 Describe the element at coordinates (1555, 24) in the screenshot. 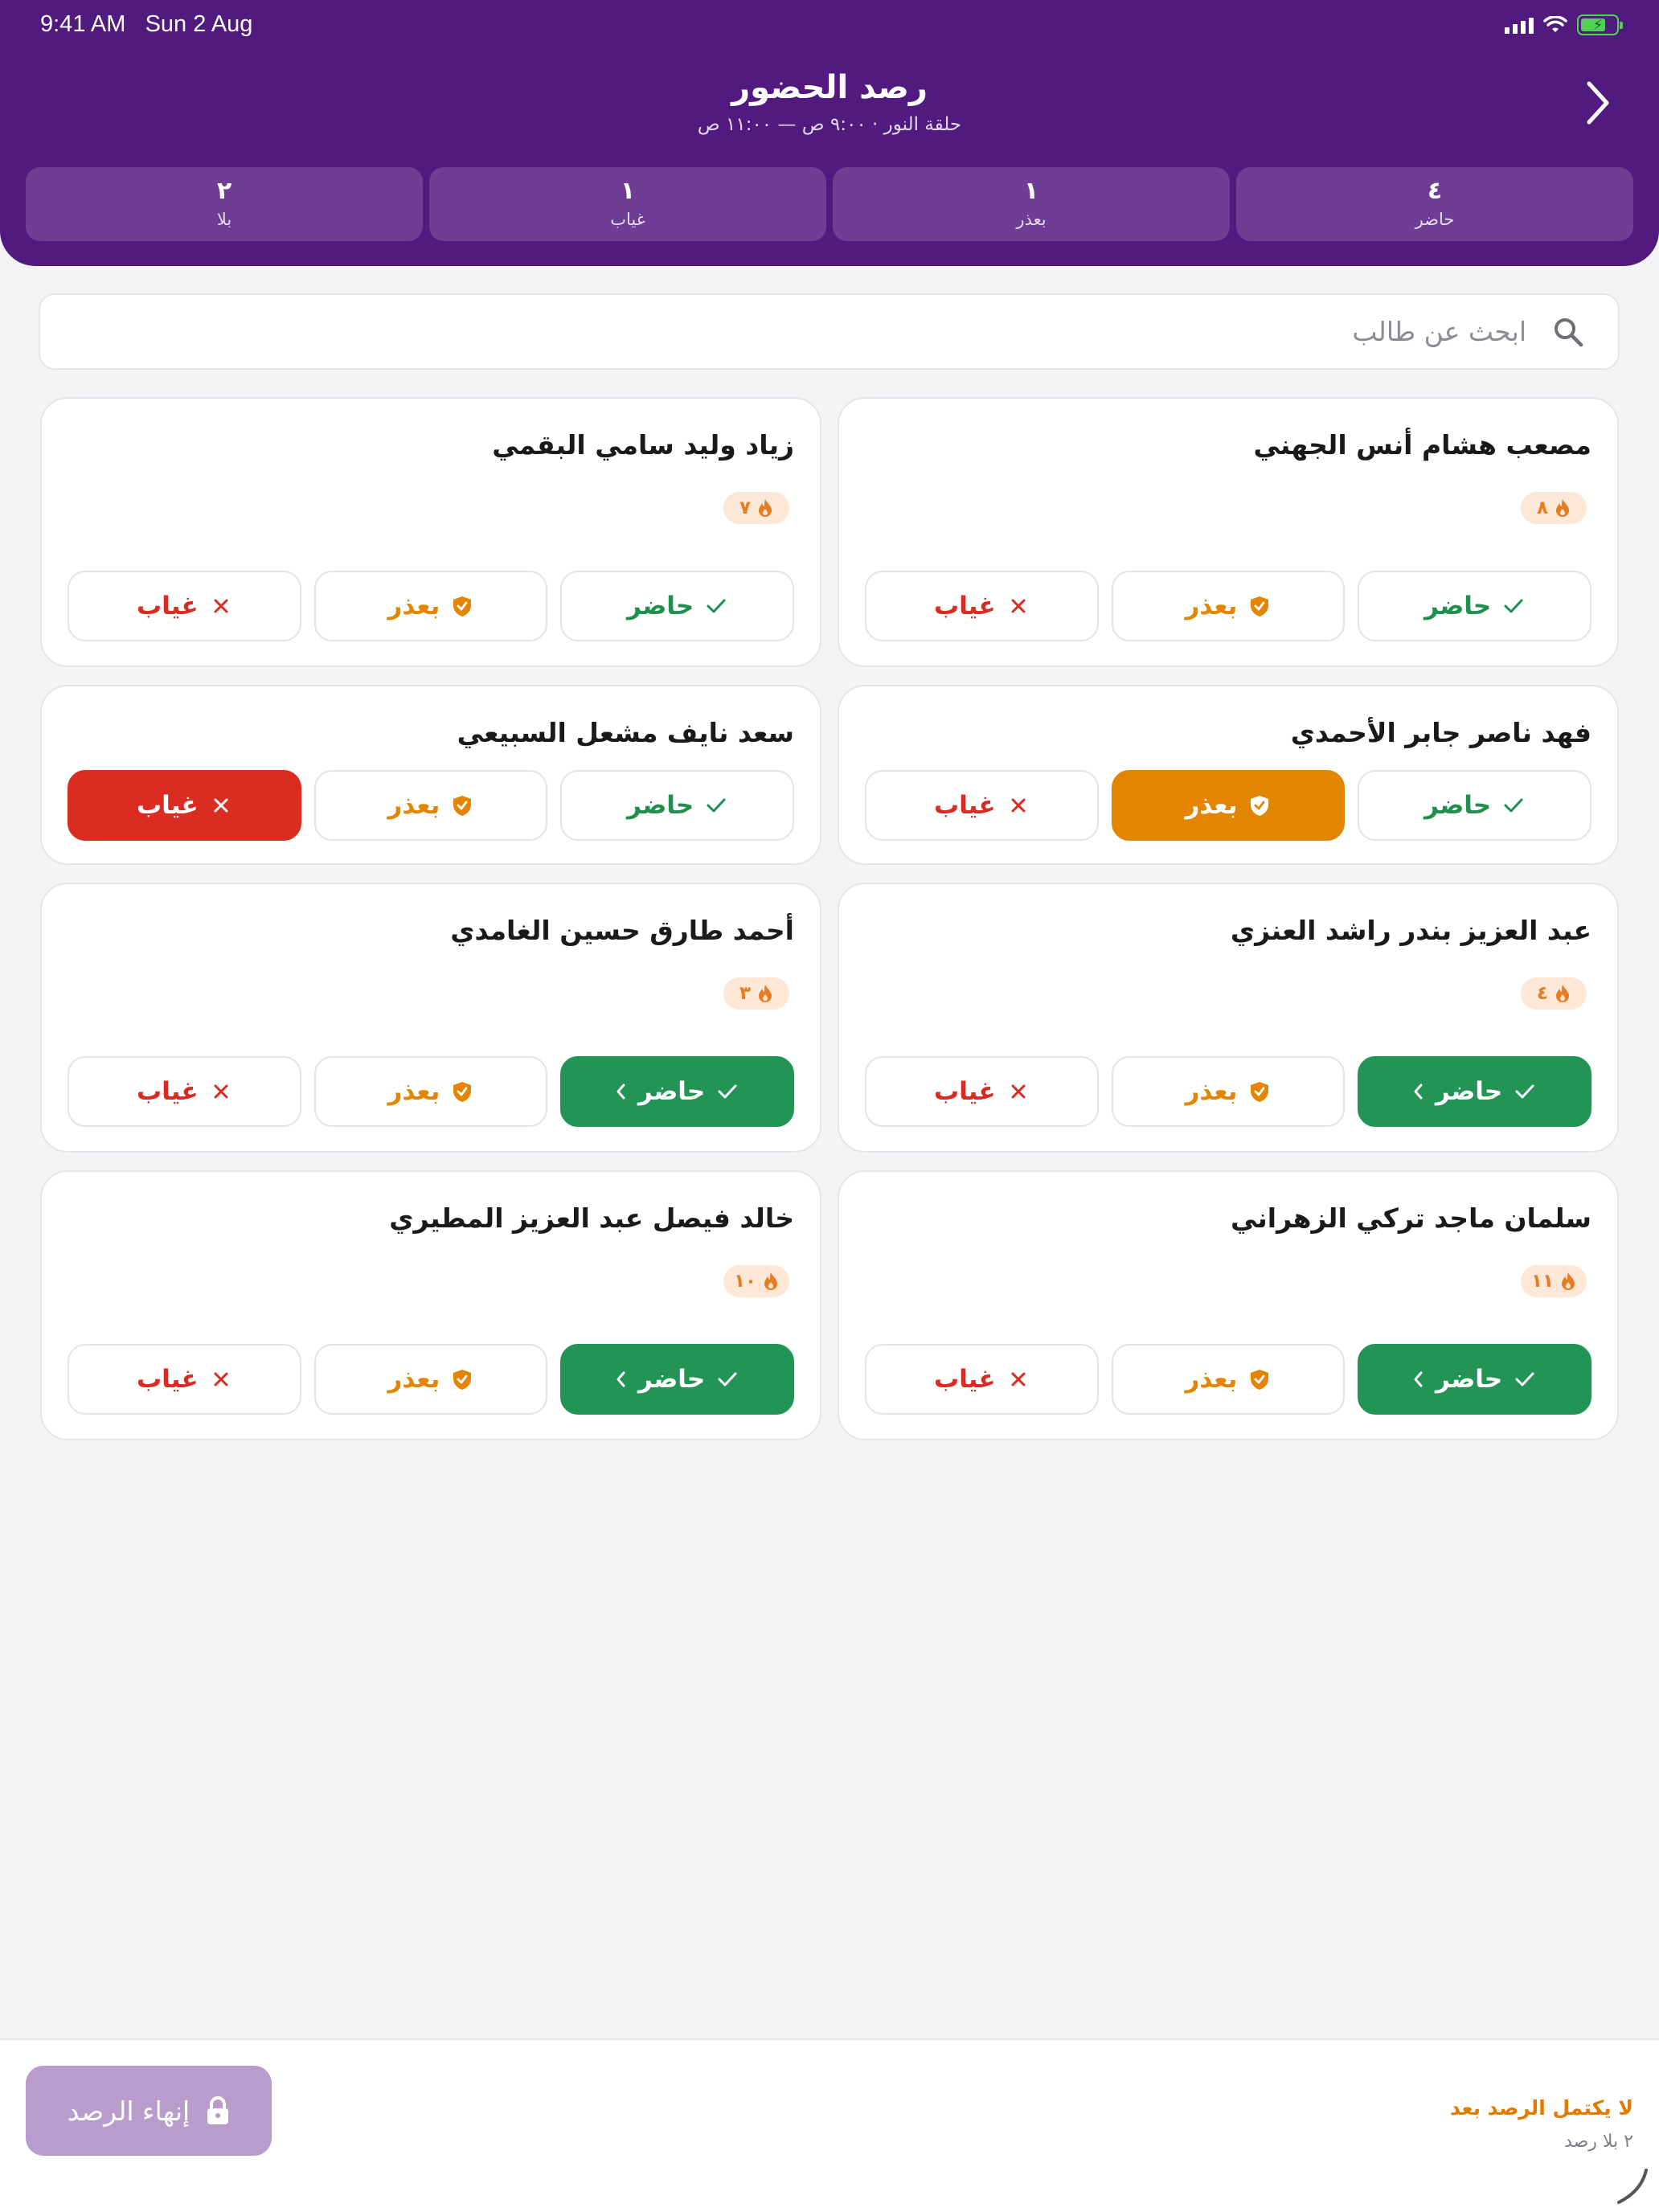

I see `wifi-icon` at that location.